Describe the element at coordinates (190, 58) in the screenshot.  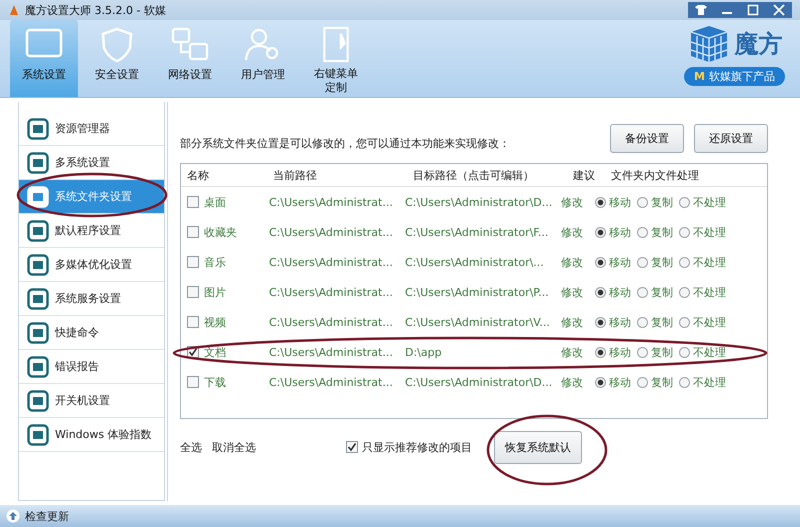
I see `toolbar-tab: 网络设置` at that location.